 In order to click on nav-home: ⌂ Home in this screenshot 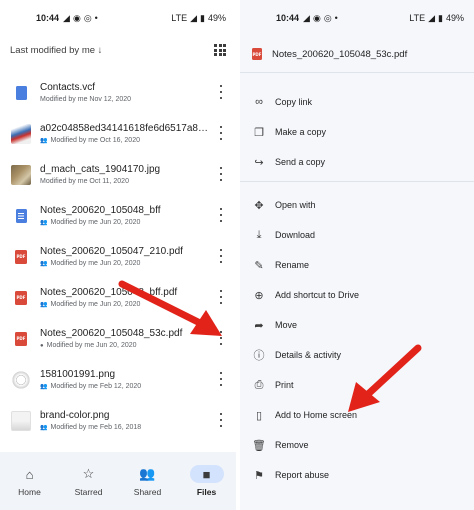, I will do `click(29, 481)`.